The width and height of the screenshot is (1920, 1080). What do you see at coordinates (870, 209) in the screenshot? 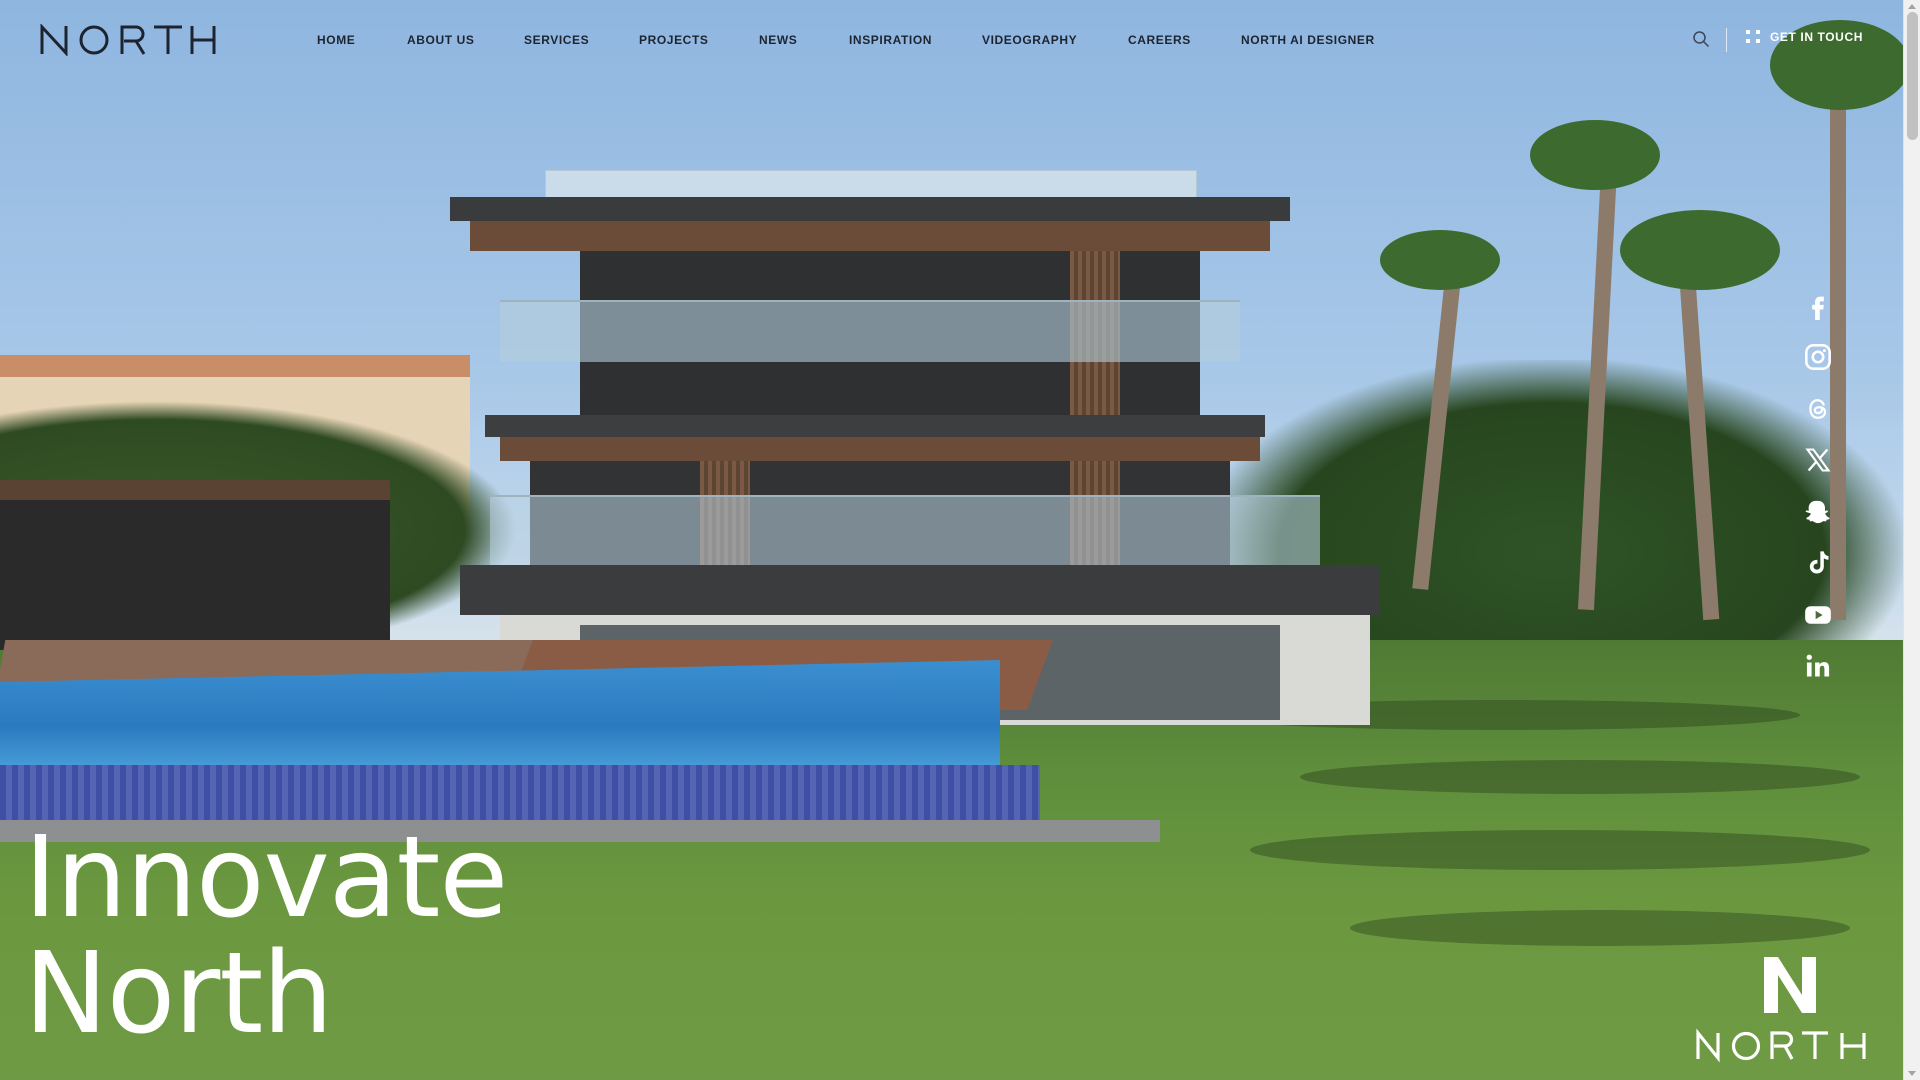
I see `villa-roof-slab` at bounding box center [870, 209].